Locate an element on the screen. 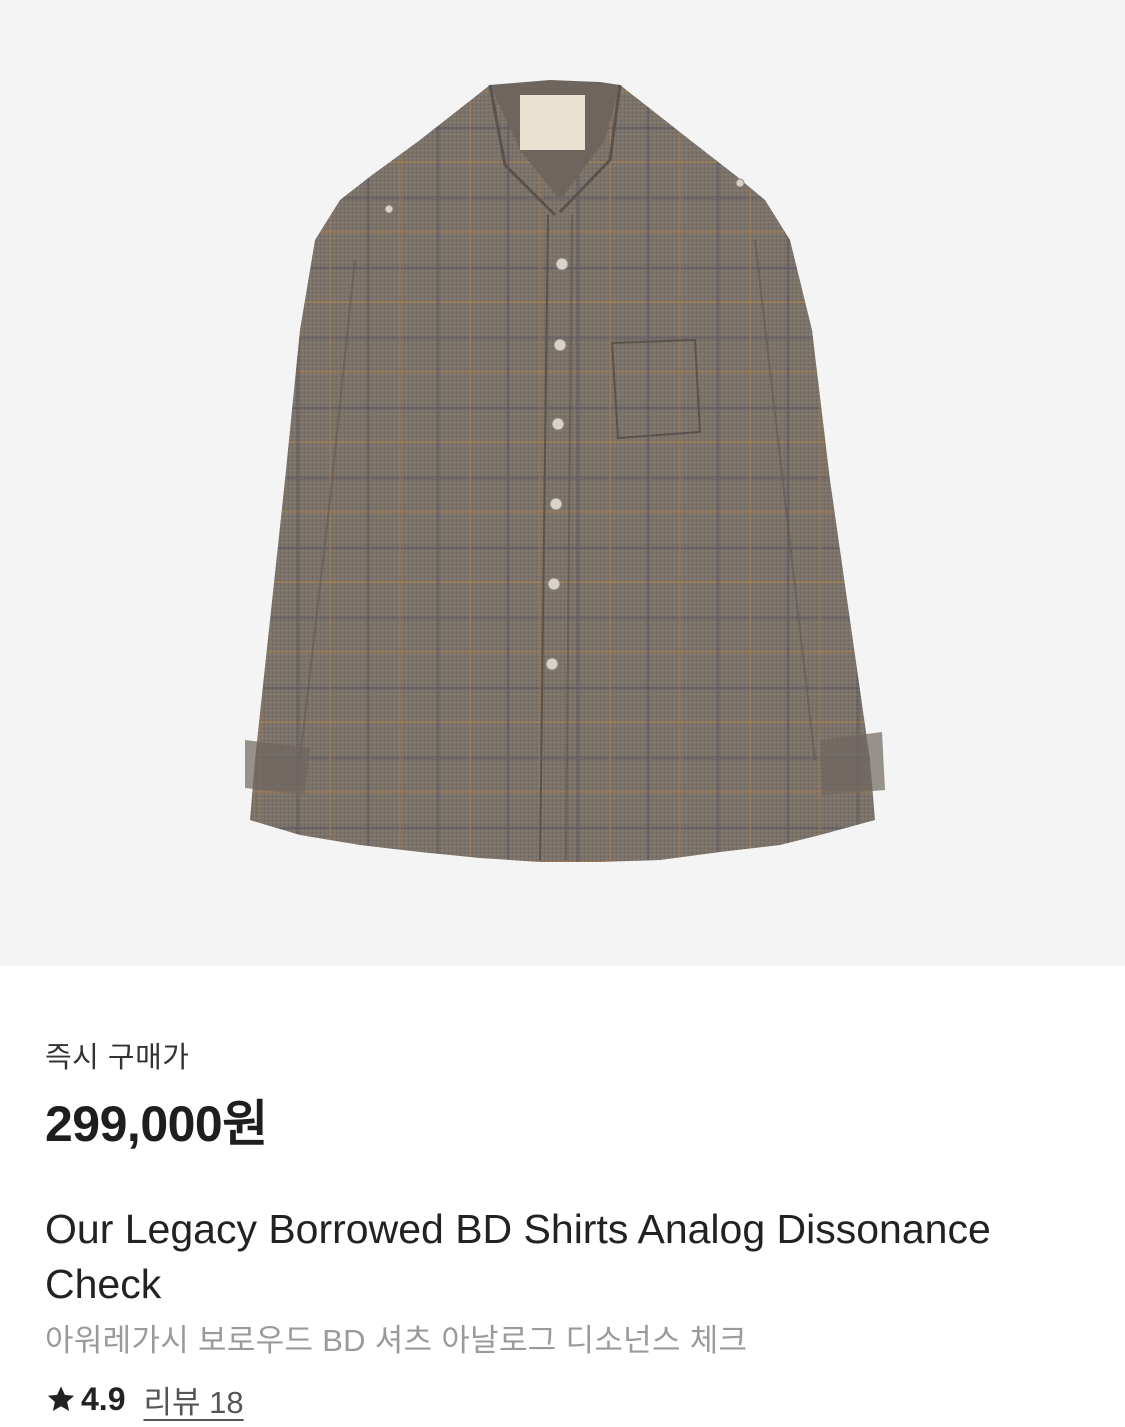 The image size is (1125, 1427). price-label: 즉시 구매가 is located at coordinates (117, 1058).